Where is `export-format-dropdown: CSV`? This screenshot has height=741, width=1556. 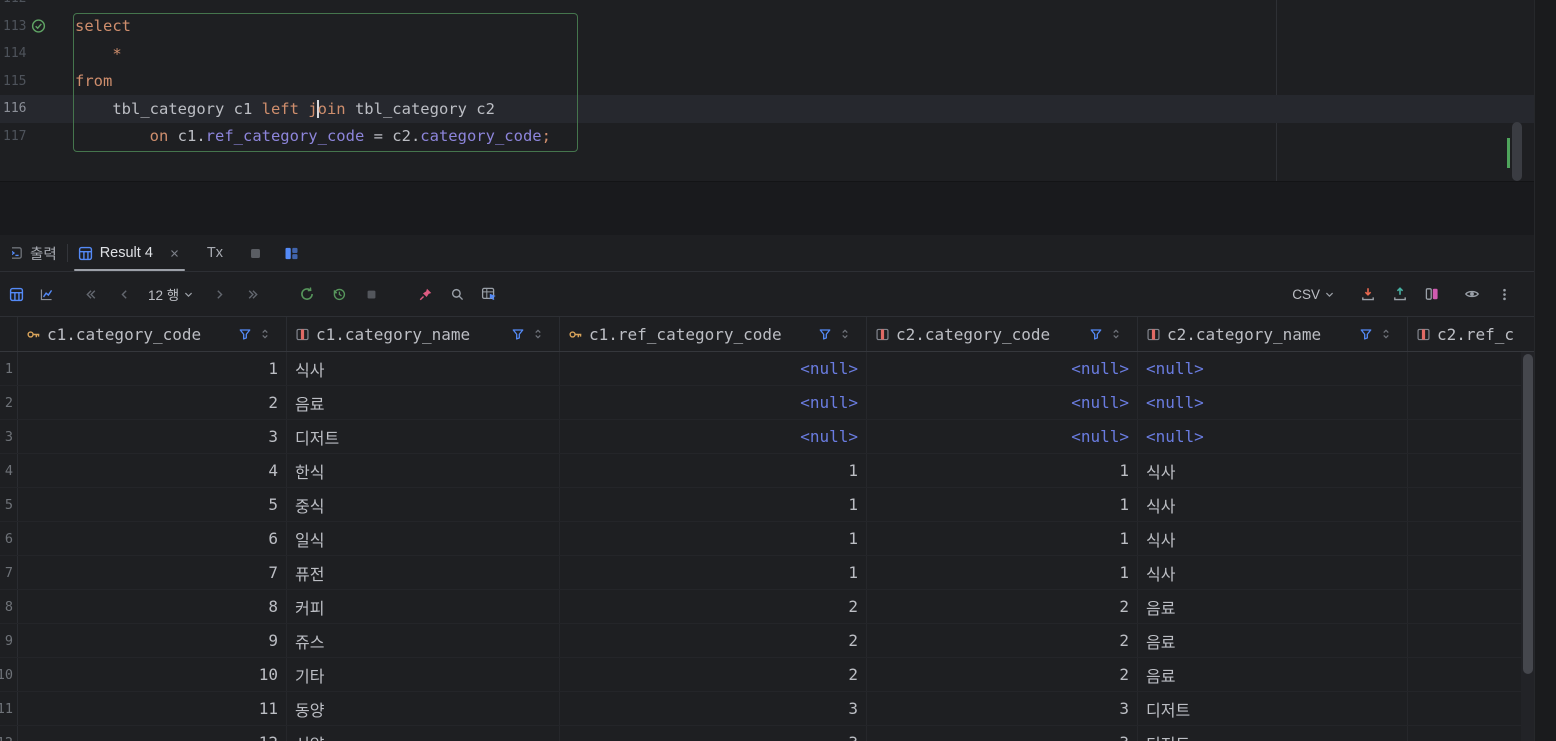
export-format-dropdown: CSV is located at coordinates (1314, 294).